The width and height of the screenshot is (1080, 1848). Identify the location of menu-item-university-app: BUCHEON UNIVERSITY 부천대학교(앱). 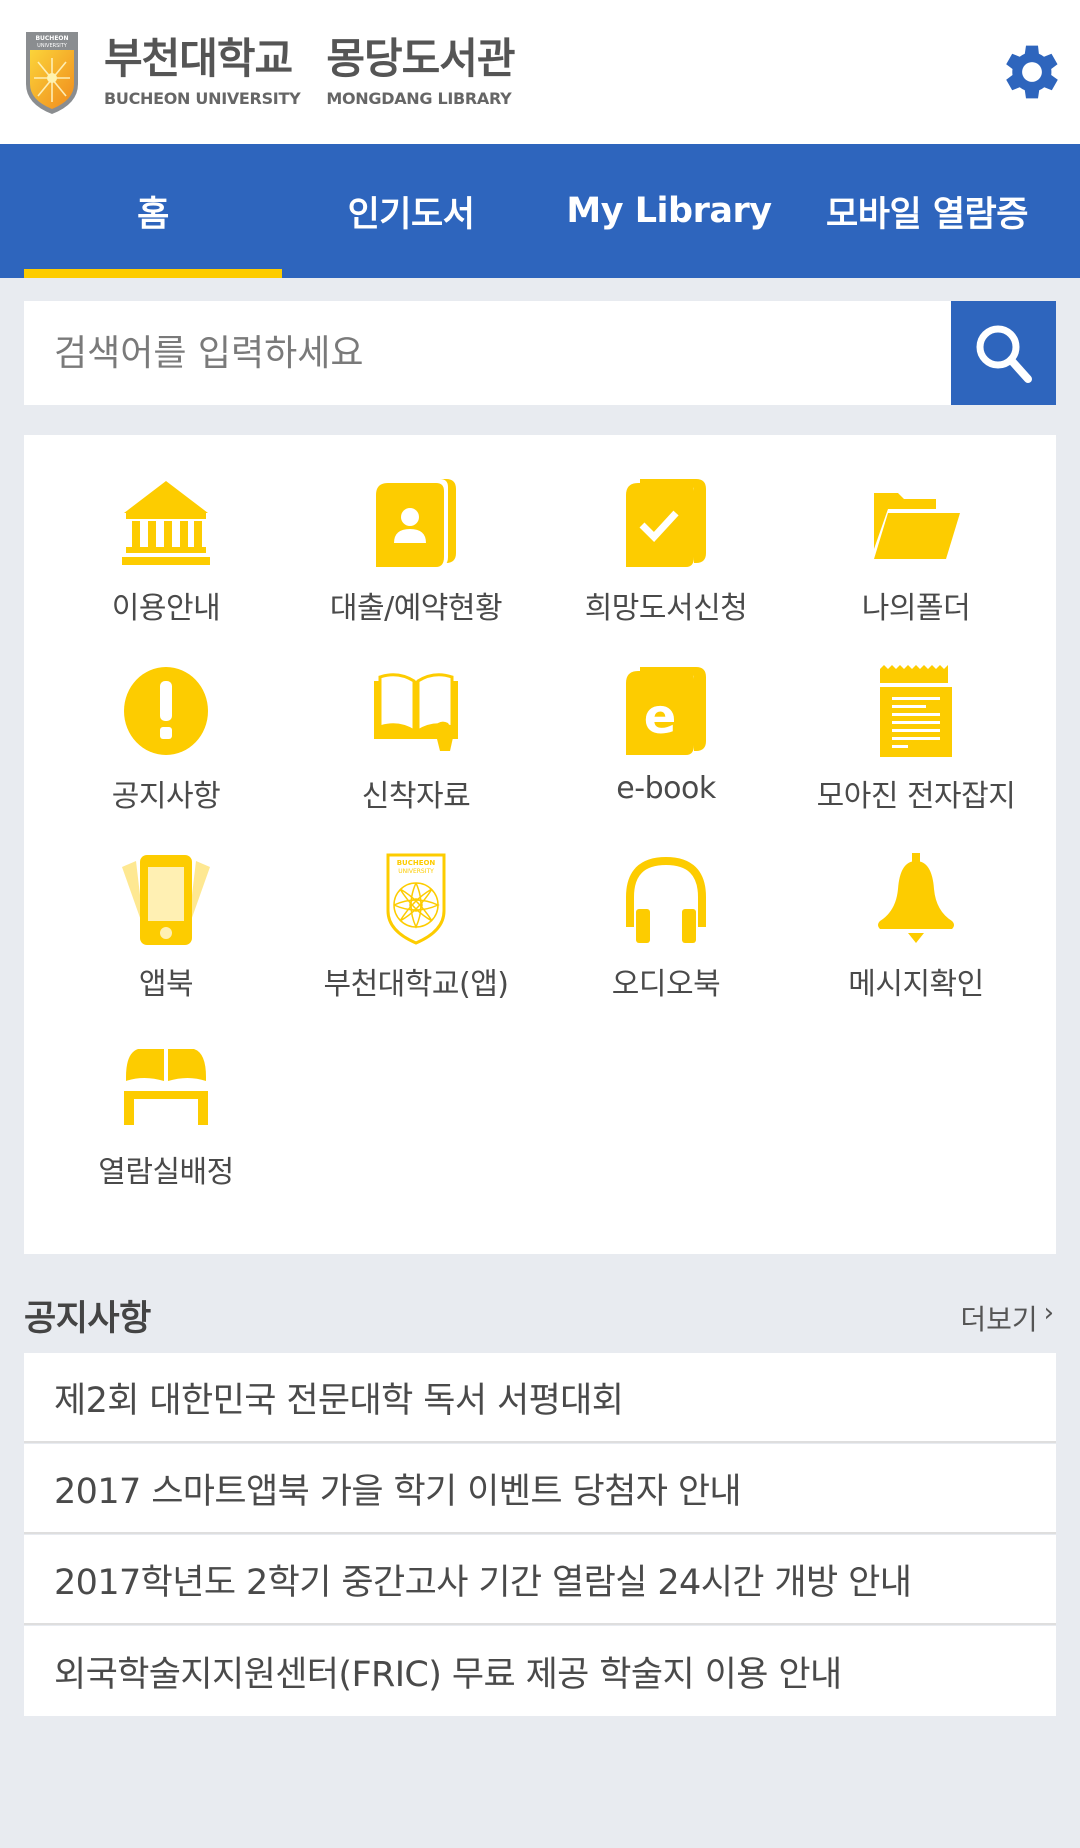
(416, 943).